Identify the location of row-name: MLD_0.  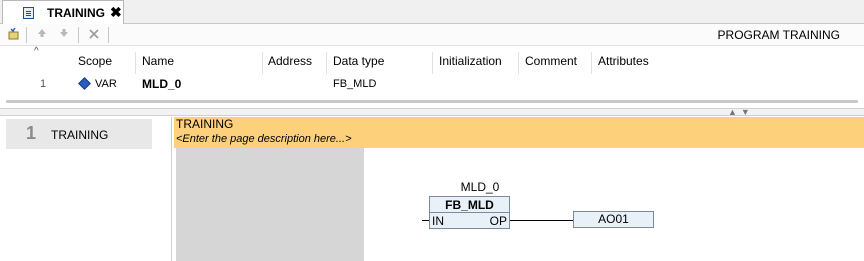
(161, 84).